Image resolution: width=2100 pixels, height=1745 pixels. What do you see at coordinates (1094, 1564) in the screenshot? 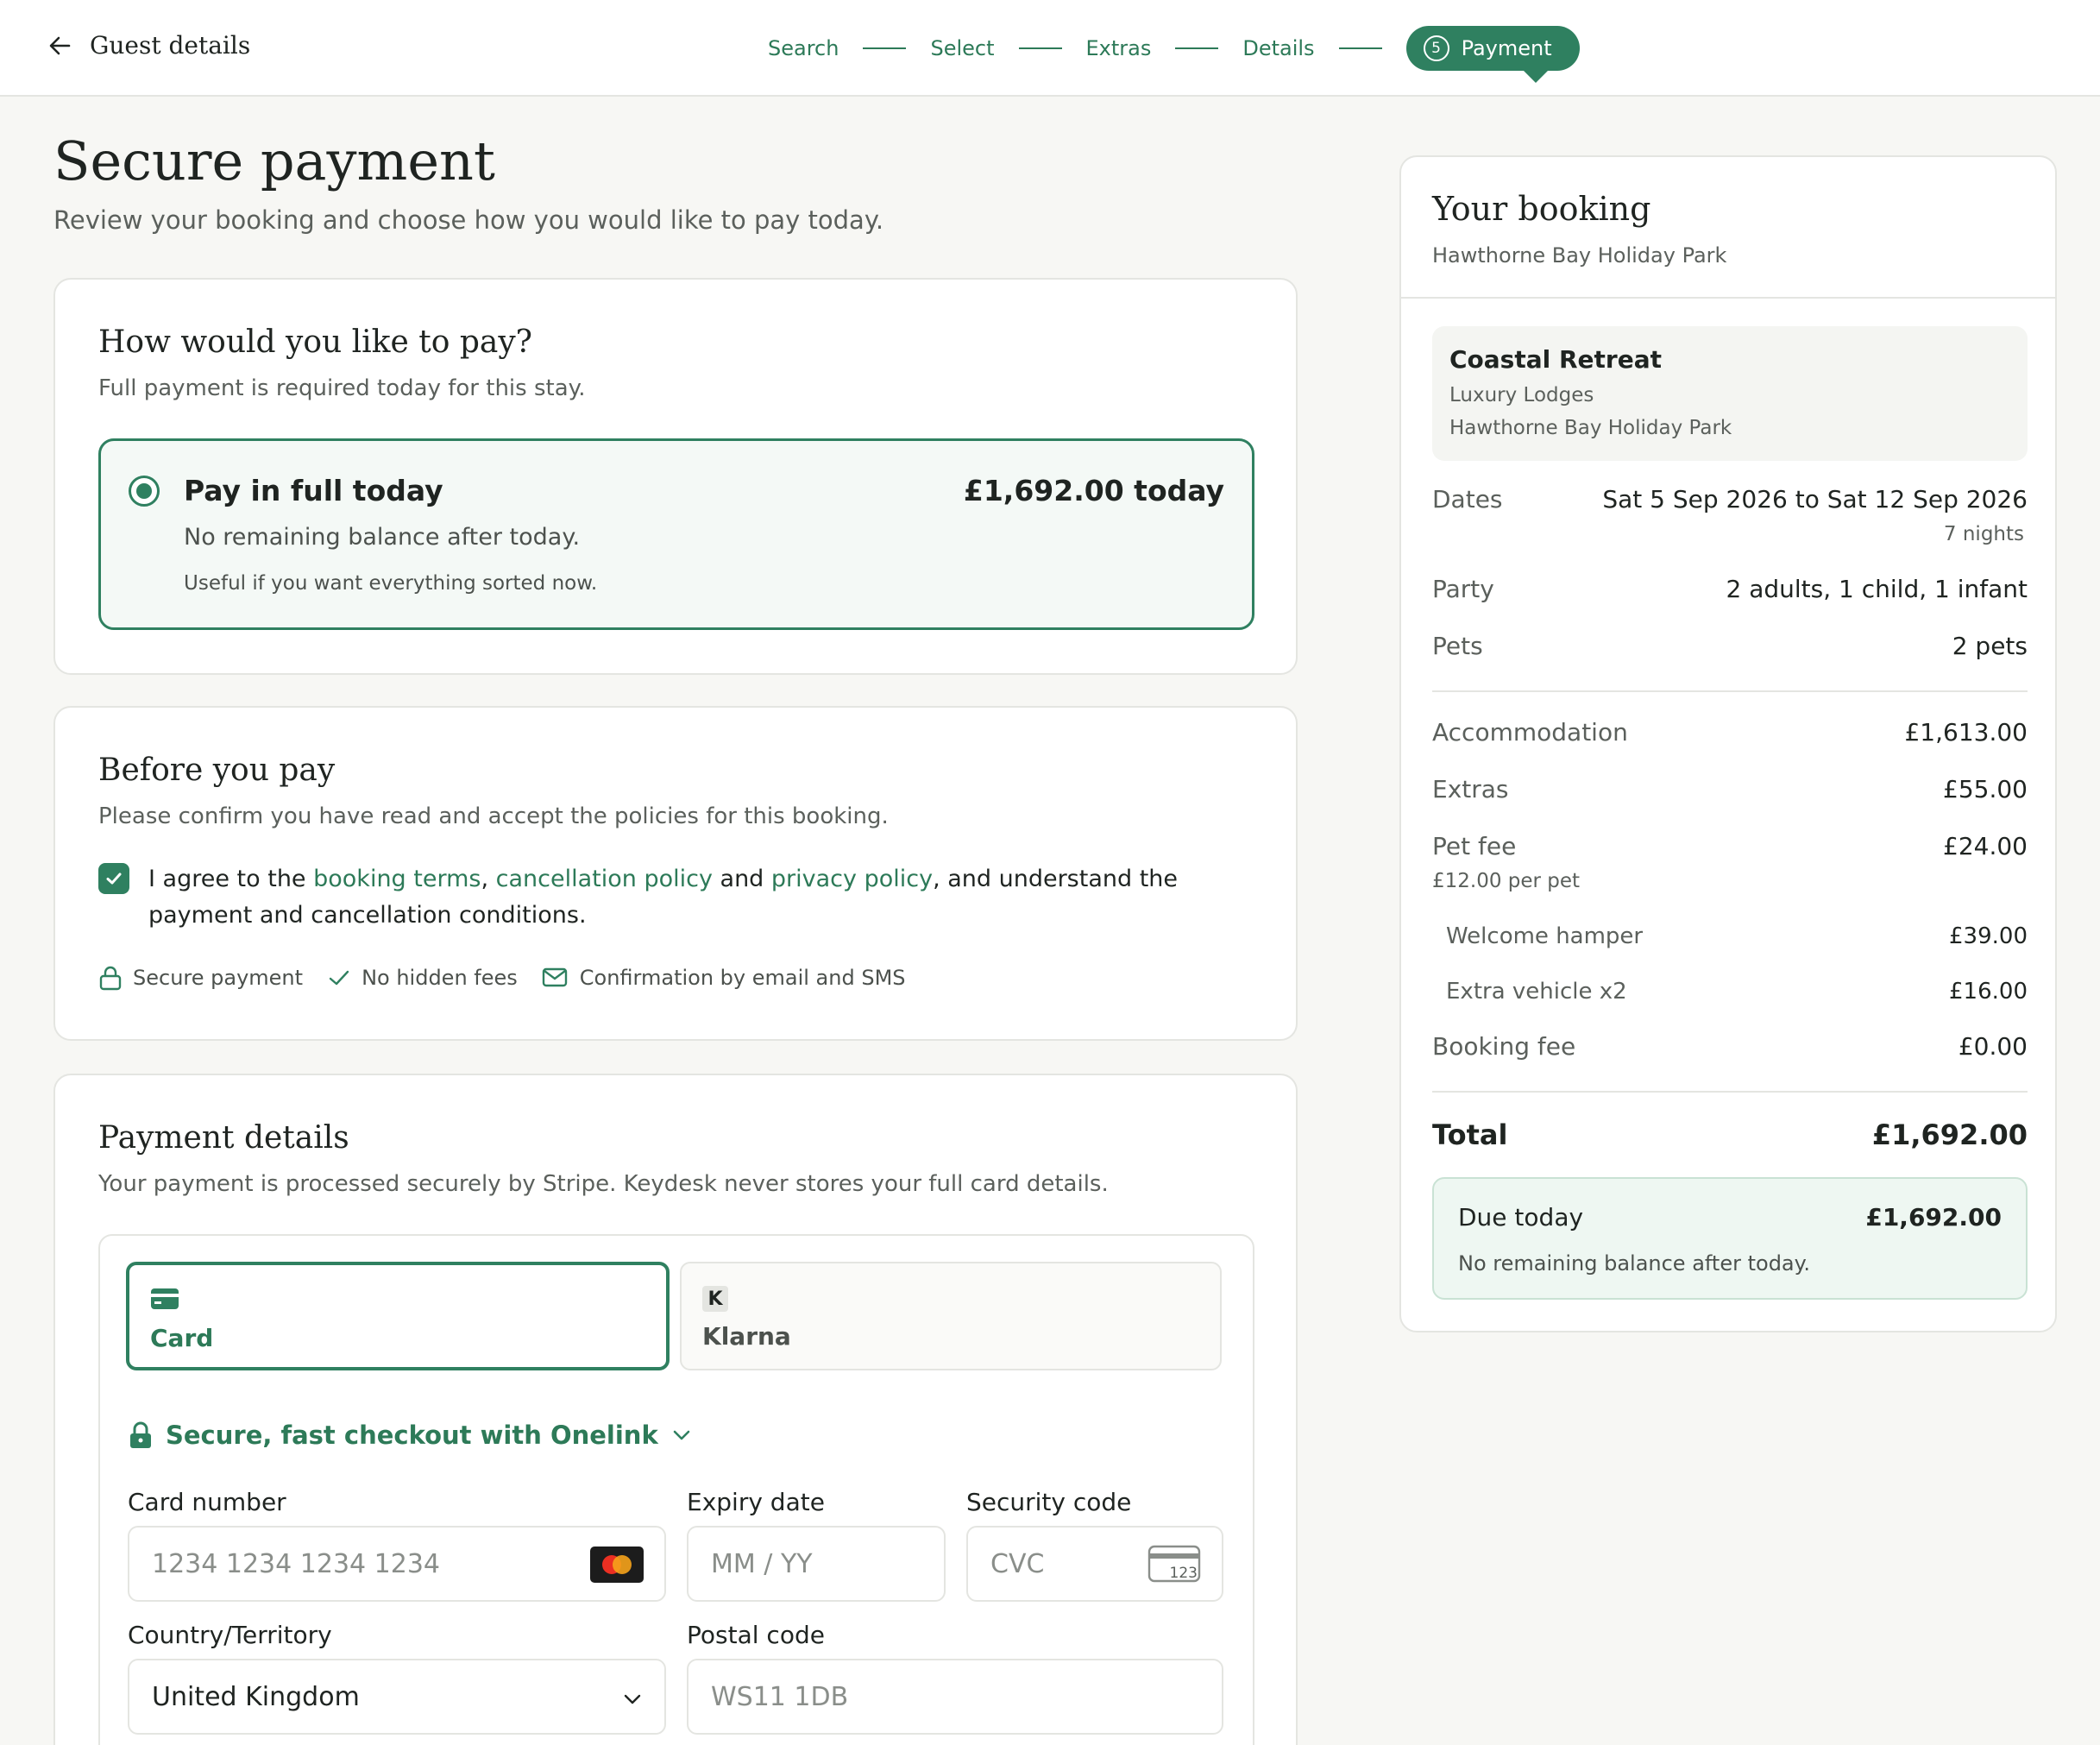
I see `security-code-input: CVC 123` at bounding box center [1094, 1564].